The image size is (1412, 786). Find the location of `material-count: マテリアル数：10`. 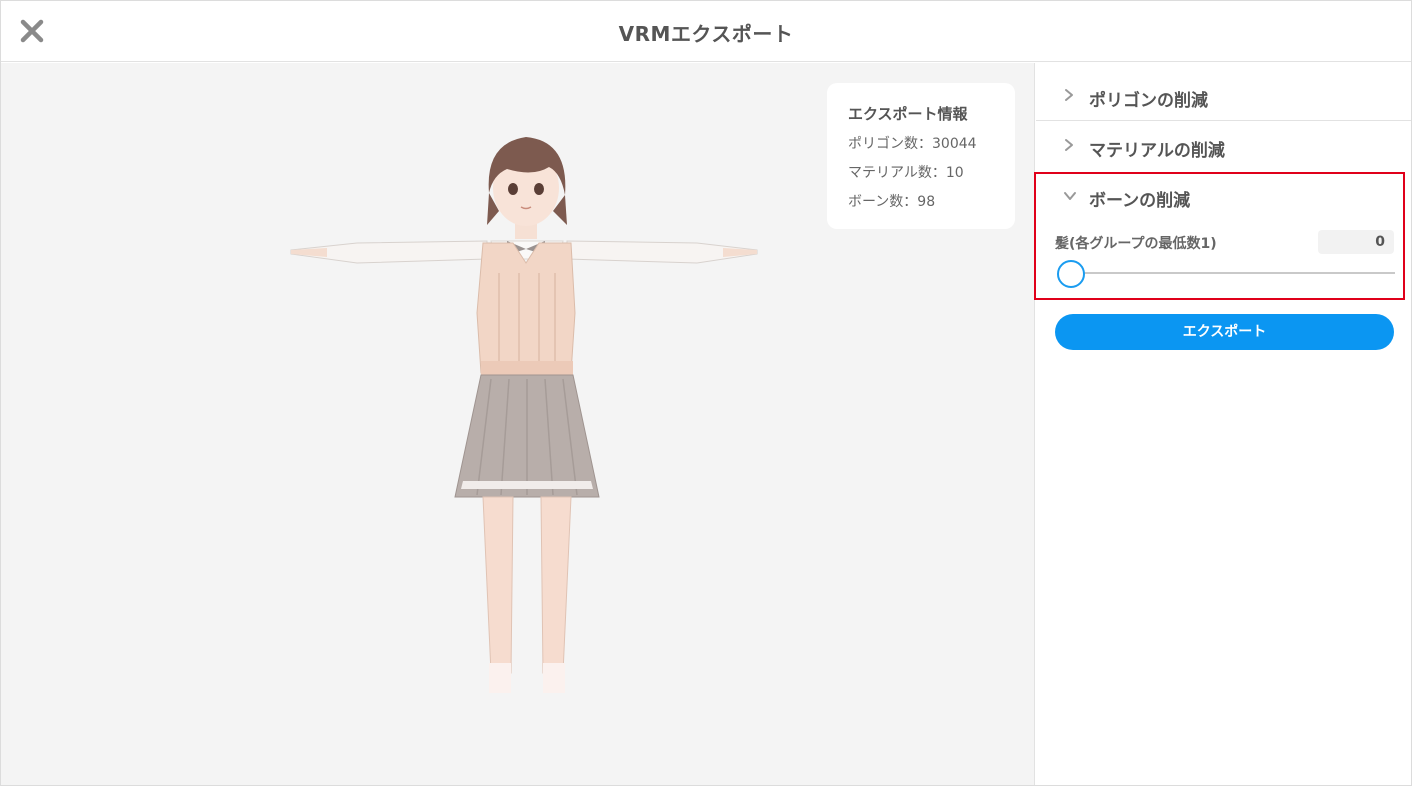

material-count: マテリアル数：10 is located at coordinates (906, 173).